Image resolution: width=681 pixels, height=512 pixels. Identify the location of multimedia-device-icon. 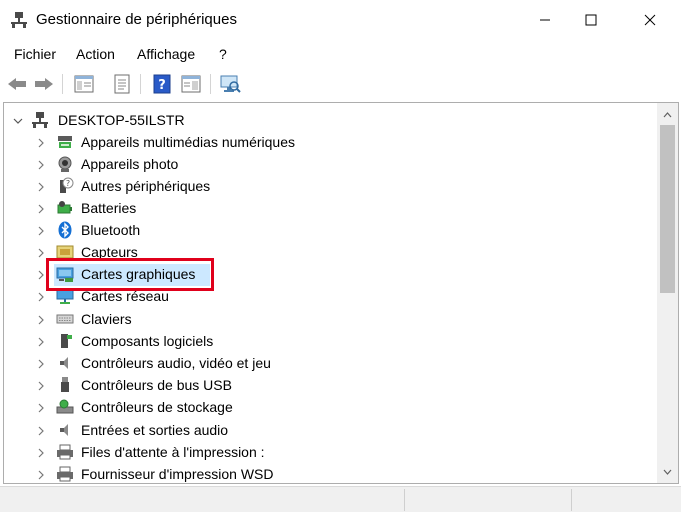
(65, 142).